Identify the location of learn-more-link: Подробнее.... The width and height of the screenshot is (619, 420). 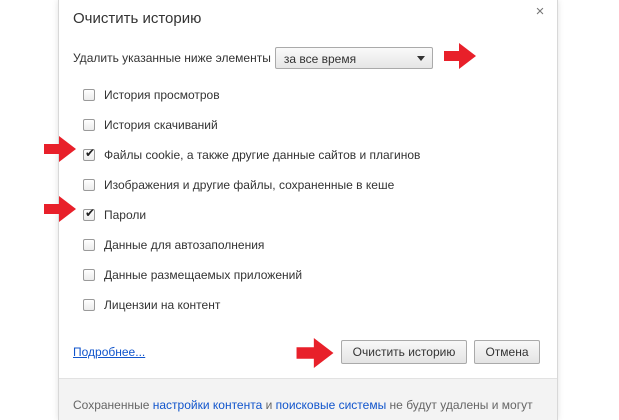
(109, 352).